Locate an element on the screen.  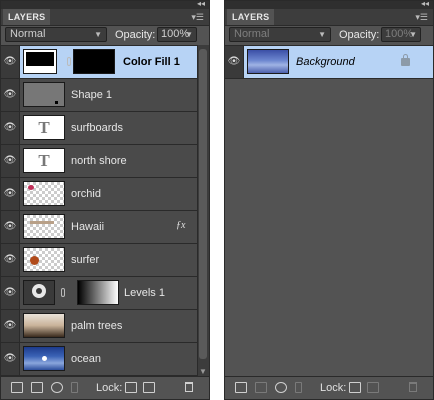
fill-color-thumbnail is located at coordinates (40, 61).